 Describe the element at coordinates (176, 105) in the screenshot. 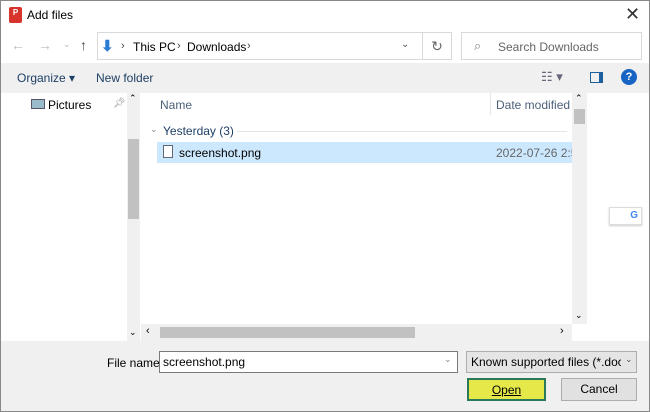

I see `column-header-name: Name` at that location.